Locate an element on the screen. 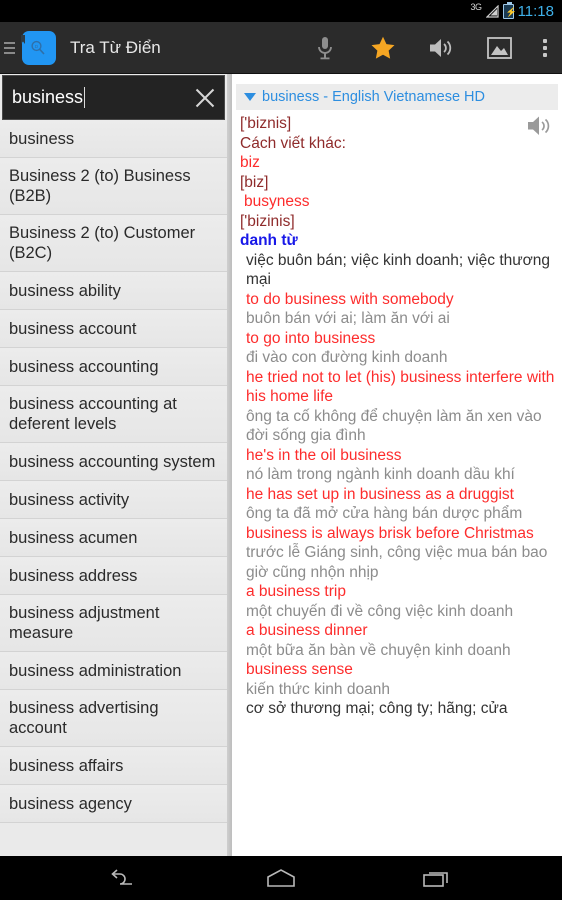 The image size is (562, 900). status-bar: 3G ⚡ 11:18 is located at coordinates (281, 11).